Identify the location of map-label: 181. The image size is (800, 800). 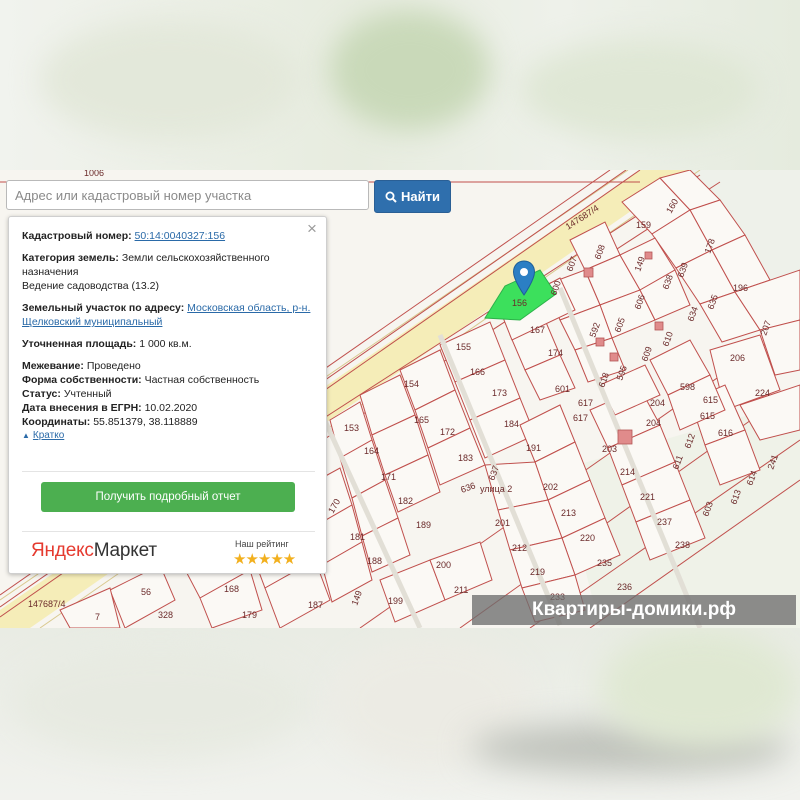
(357, 537).